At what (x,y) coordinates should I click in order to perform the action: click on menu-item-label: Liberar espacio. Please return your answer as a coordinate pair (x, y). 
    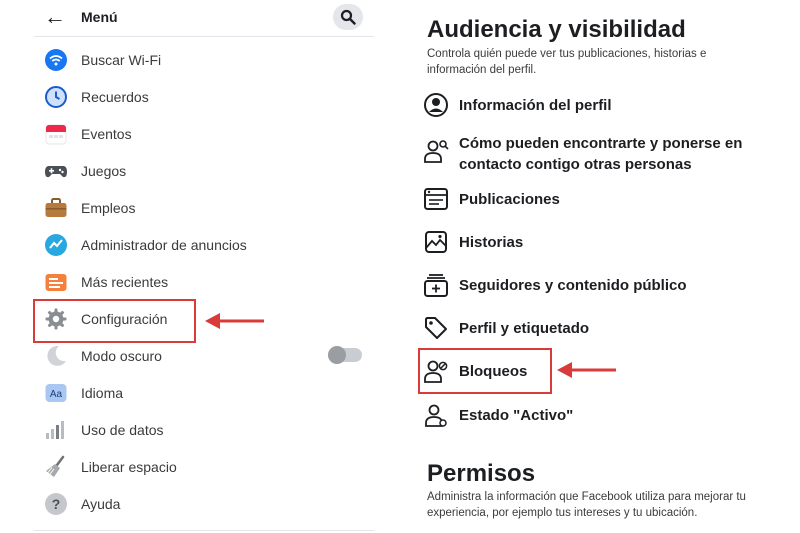
    Looking at the image, I should click on (129, 467).